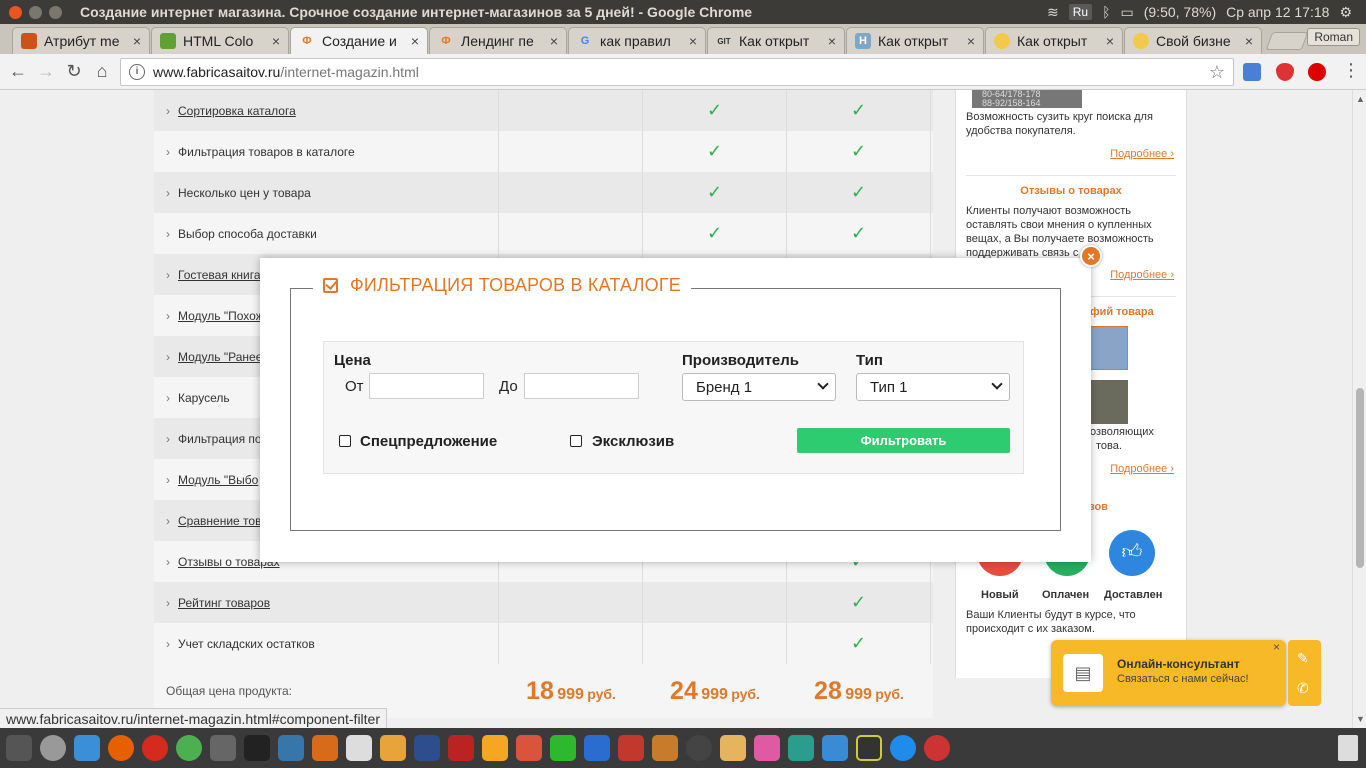  What do you see at coordinates (221, 316) in the screenshot?
I see `feature-link: Модуль "Похож` at bounding box center [221, 316].